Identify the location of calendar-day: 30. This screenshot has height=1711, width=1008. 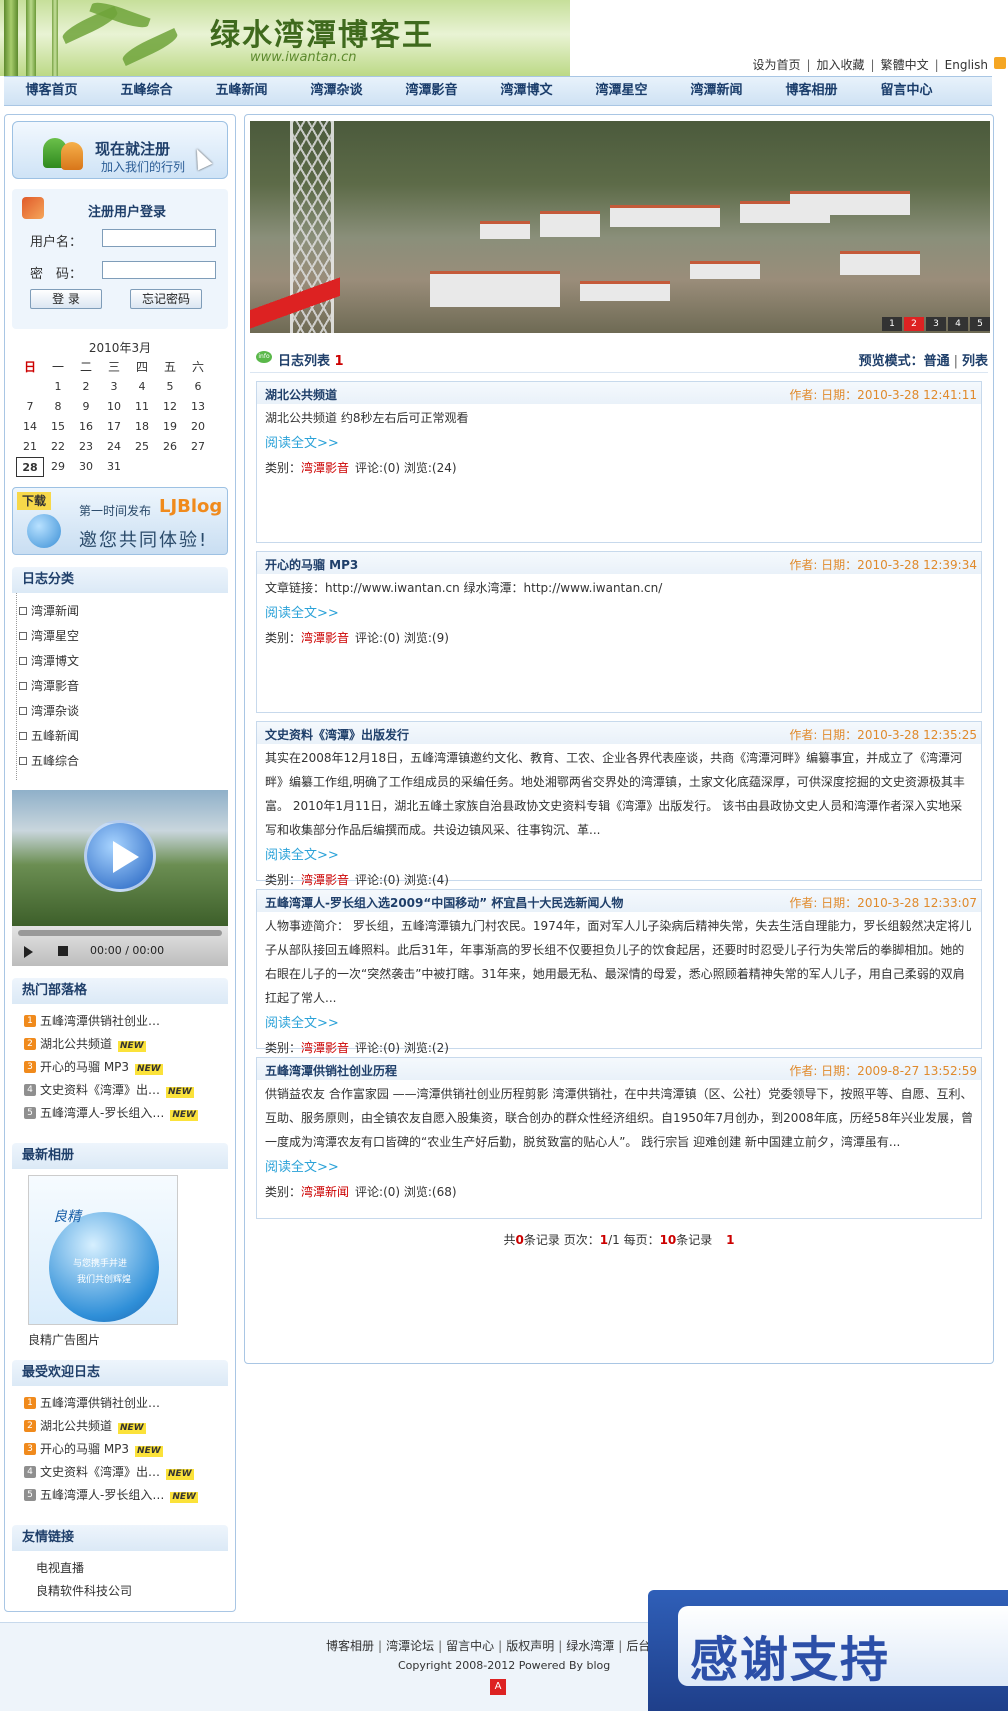
(86, 467).